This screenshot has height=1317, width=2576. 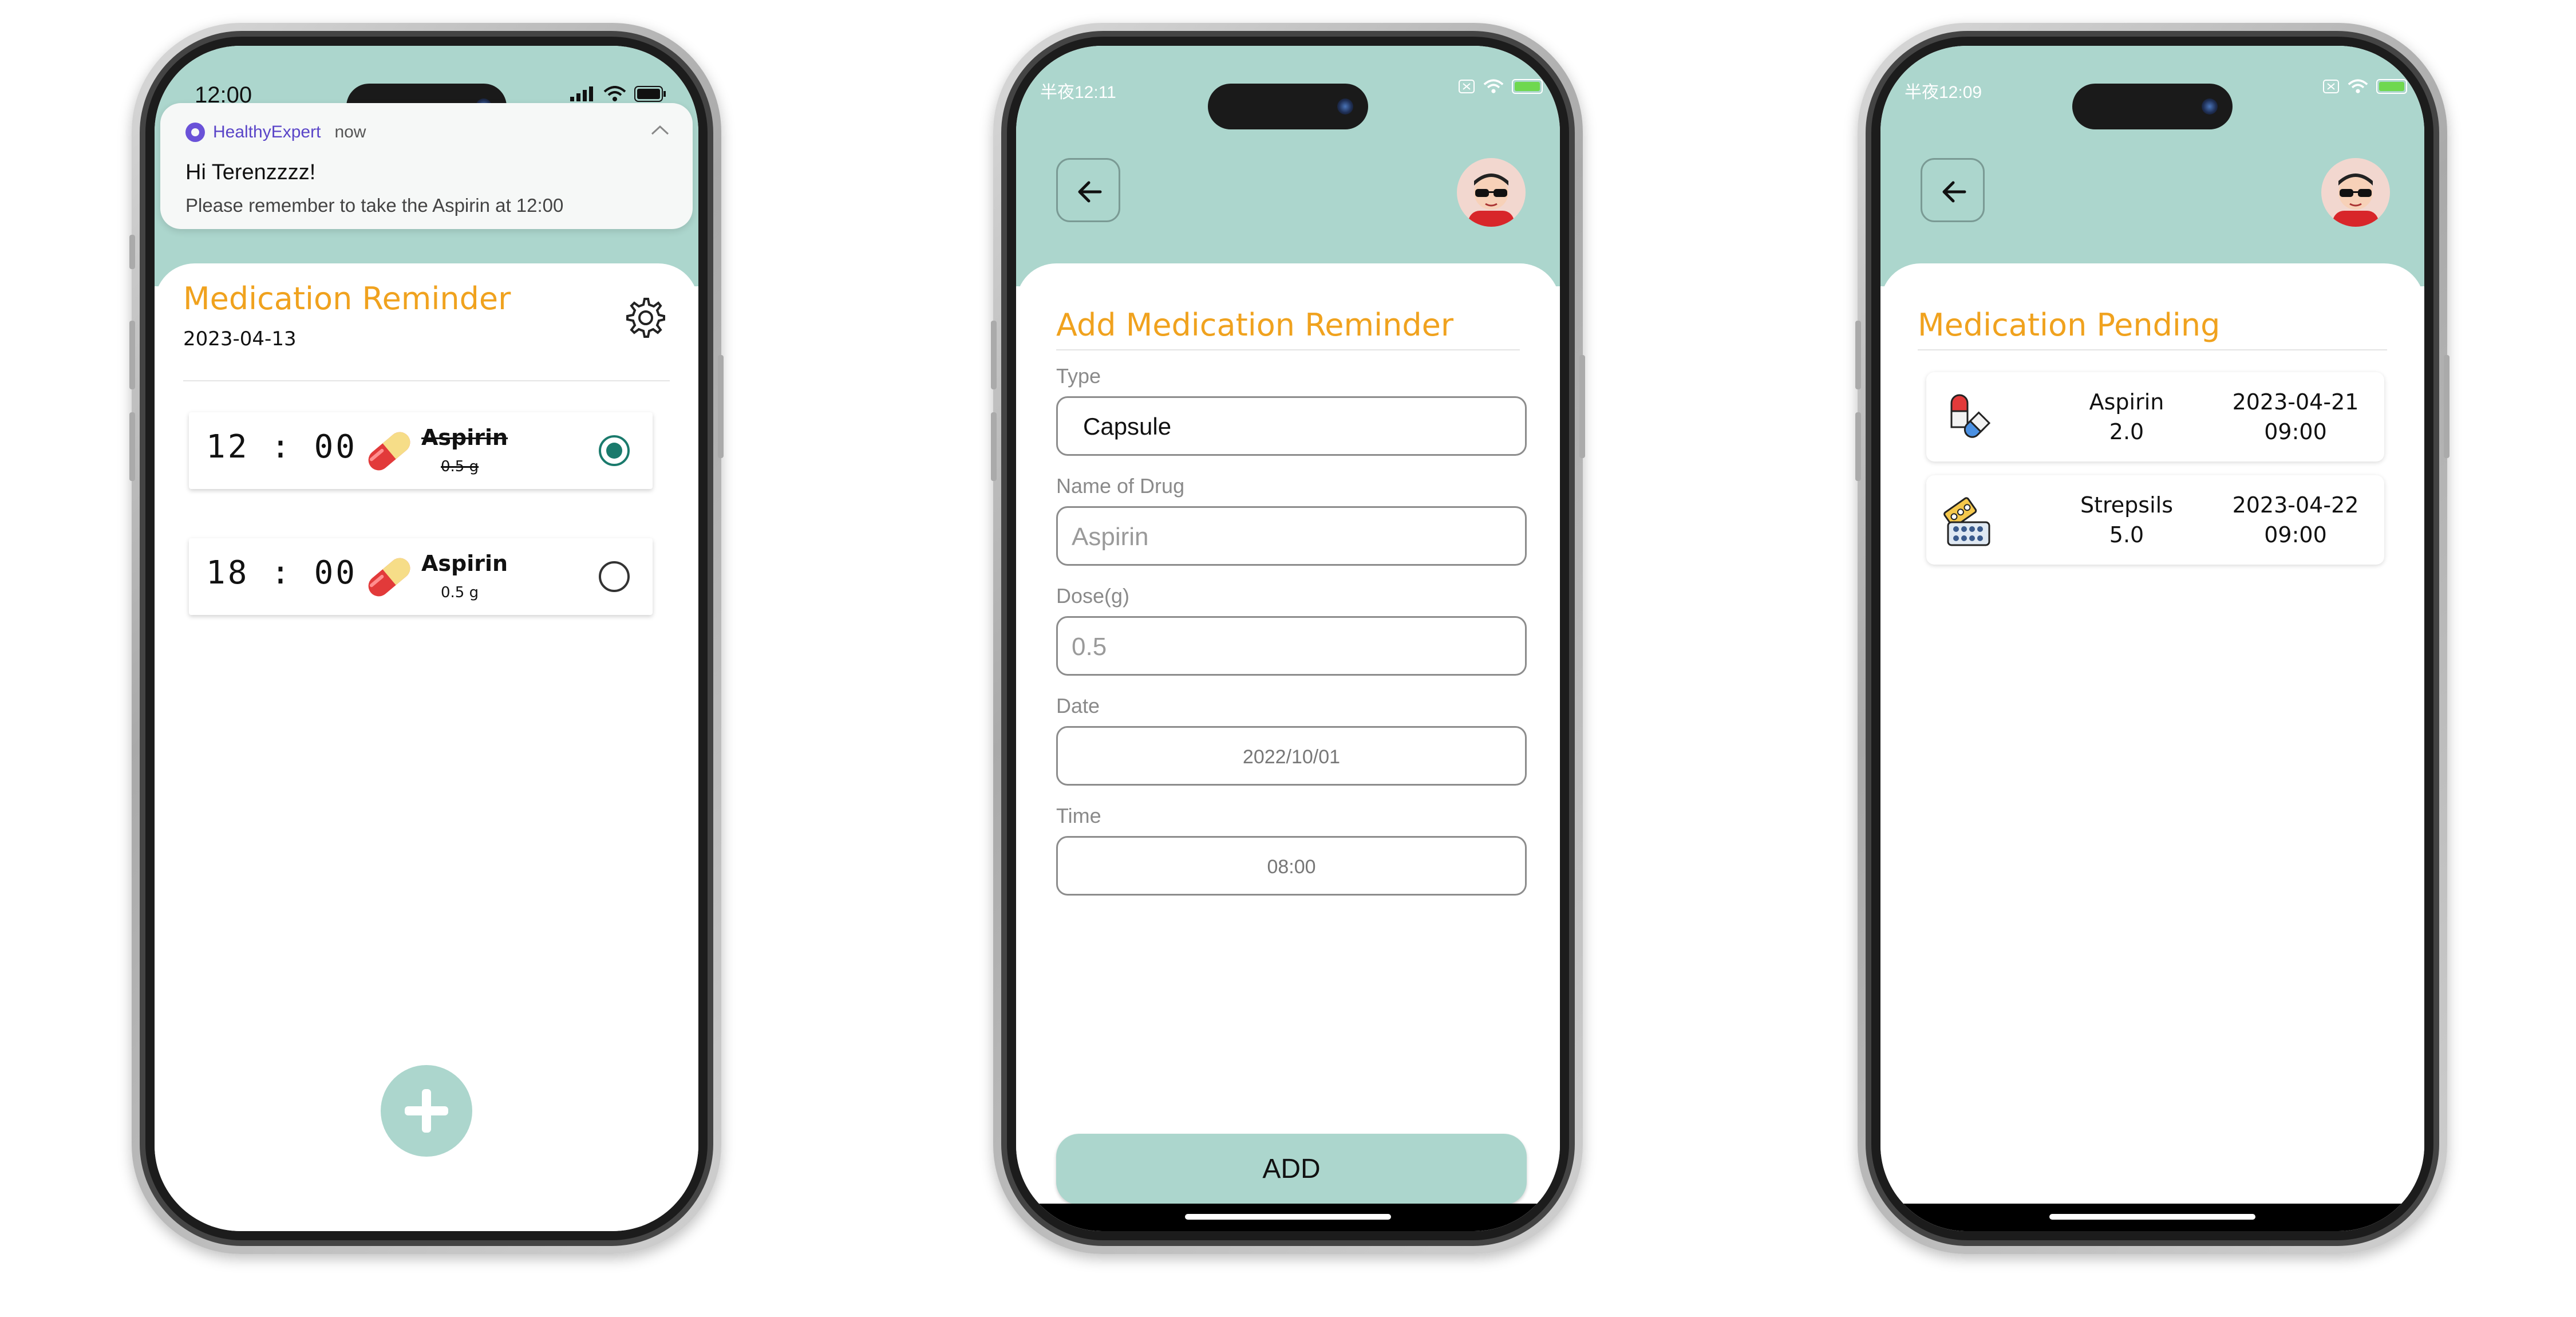 What do you see at coordinates (240, 339) in the screenshot?
I see `date-label: 2023-04-13` at bounding box center [240, 339].